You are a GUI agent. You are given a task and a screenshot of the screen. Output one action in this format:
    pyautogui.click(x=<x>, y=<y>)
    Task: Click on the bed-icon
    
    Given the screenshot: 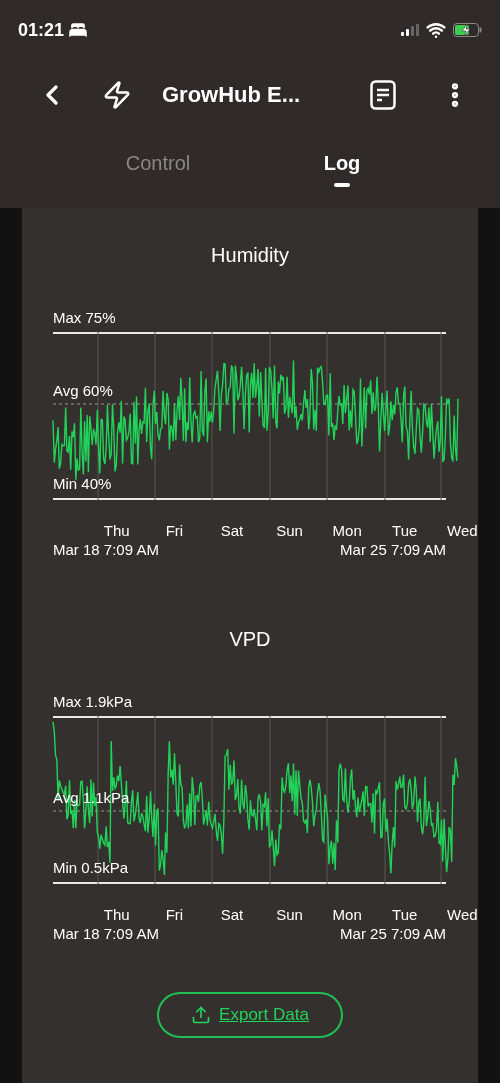 What is the action you would take?
    pyautogui.click(x=78, y=30)
    